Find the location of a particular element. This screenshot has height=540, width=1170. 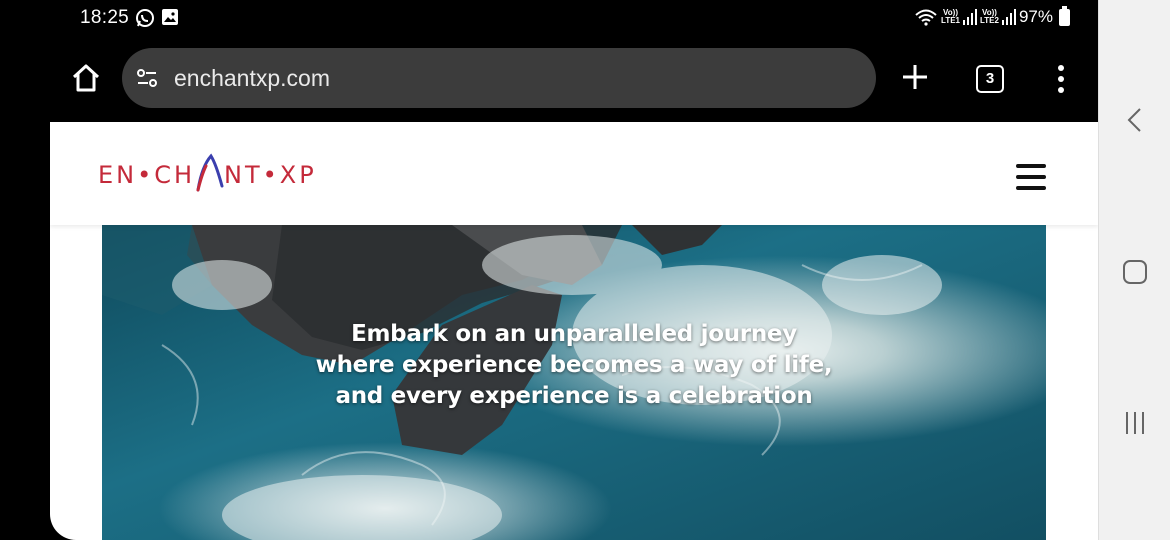

browser-toolbar: enchantxp.com 3 is located at coordinates (549, 80).